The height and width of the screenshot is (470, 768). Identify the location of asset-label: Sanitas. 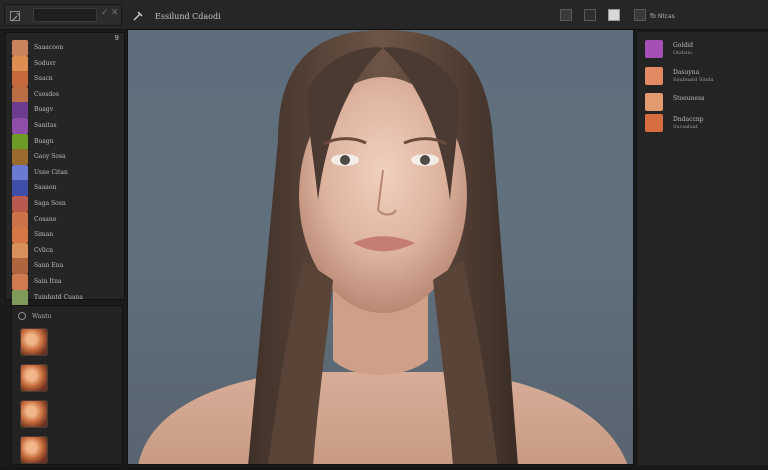
(45, 125).